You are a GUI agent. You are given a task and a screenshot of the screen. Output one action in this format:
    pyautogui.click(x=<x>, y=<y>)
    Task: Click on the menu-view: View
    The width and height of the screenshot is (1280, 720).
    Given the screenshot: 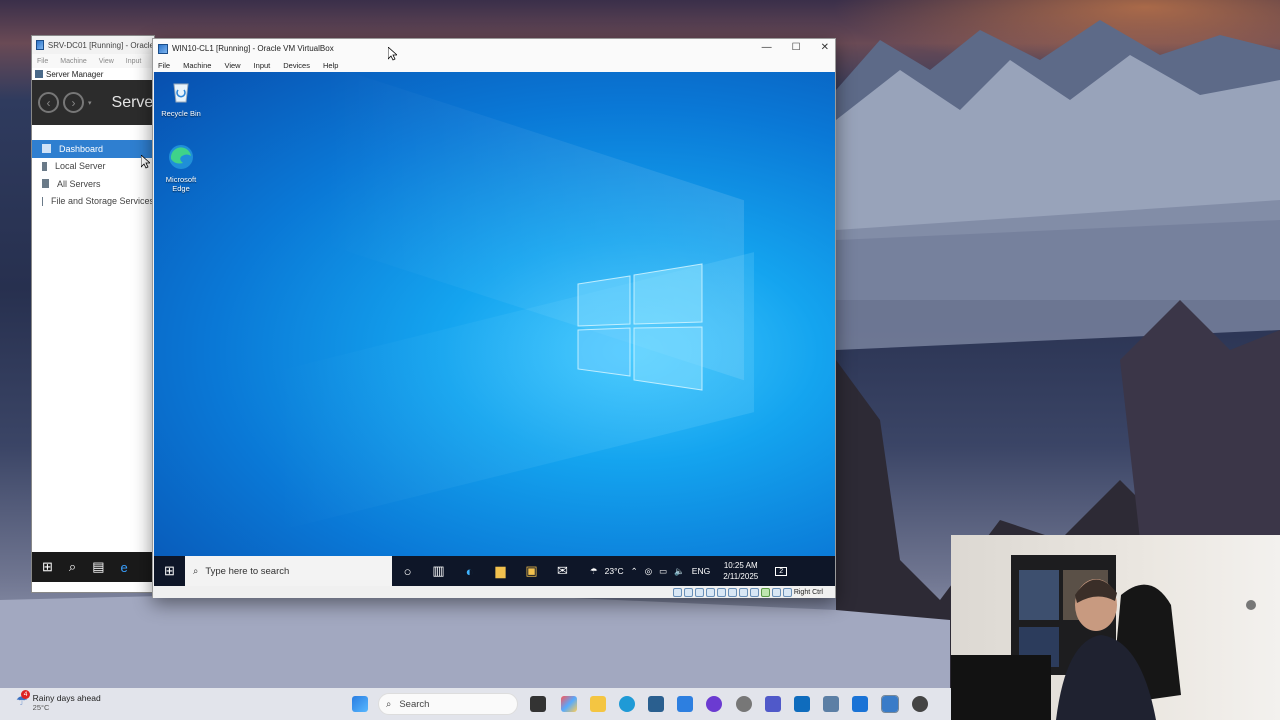 What is the action you would take?
    pyautogui.click(x=232, y=65)
    